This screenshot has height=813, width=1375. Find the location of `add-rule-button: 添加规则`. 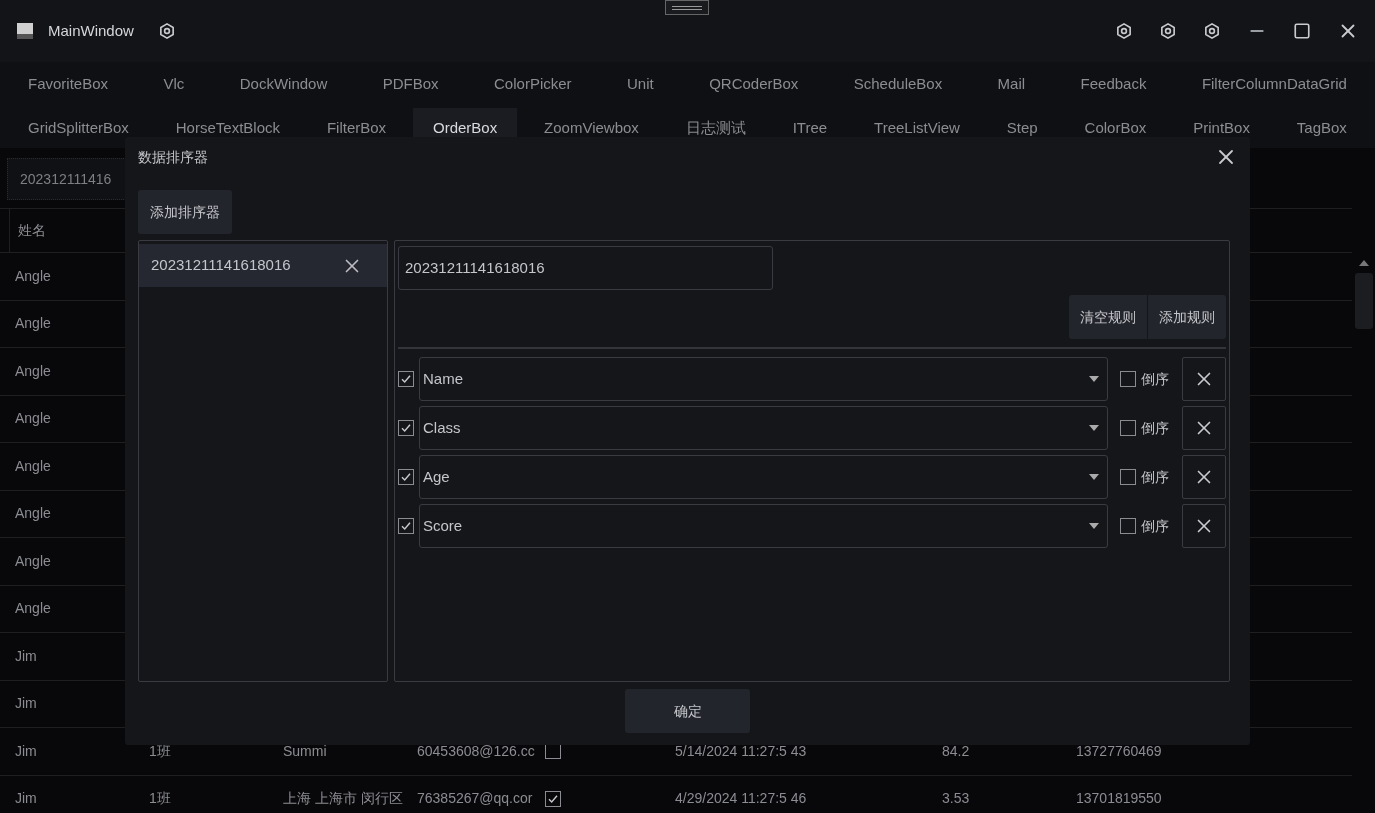

add-rule-button: 添加规则 is located at coordinates (1186, 317).